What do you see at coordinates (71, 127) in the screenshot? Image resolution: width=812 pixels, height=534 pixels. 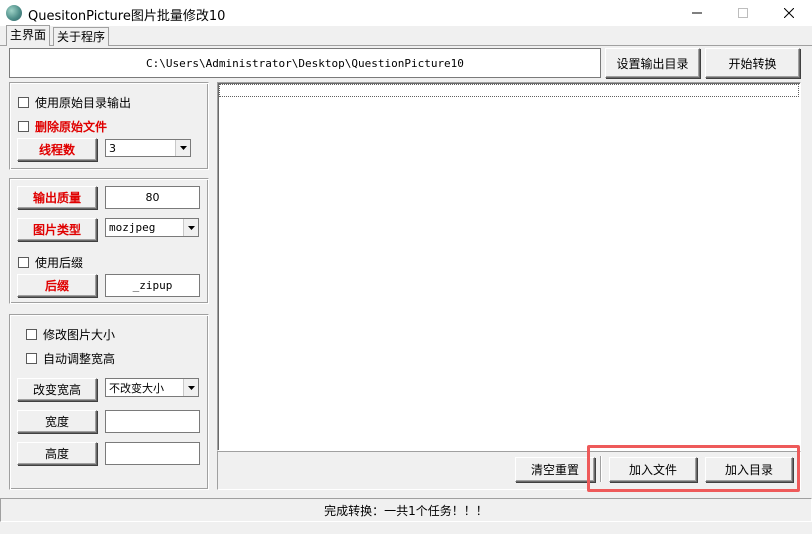 I see `delete-original-label: 删除原始文件` at bounding box center [71, 127].